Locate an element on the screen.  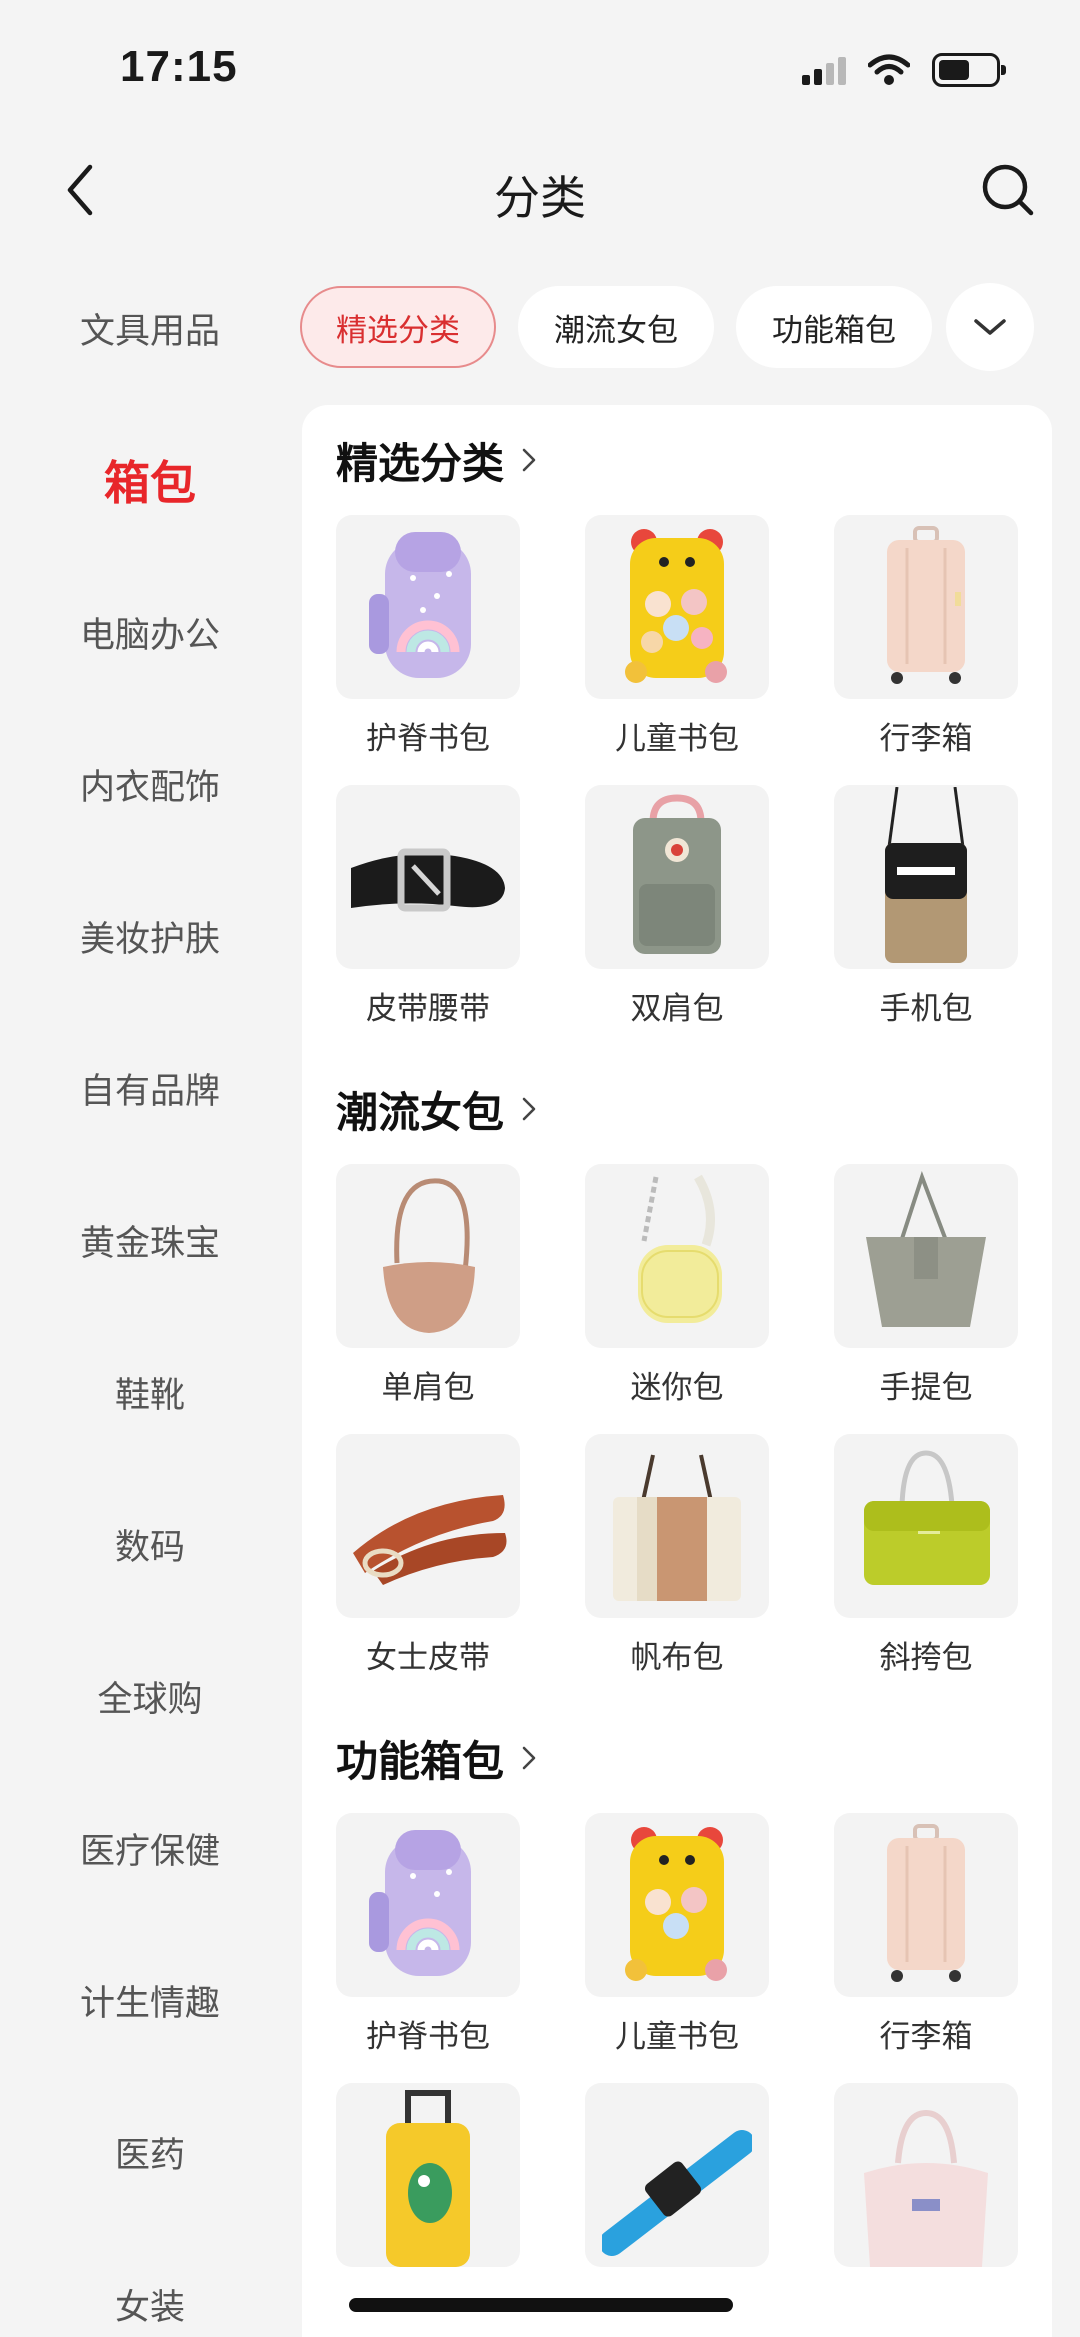
sidebar-item-digital: 数码 is located at coordinates (150, 1544).